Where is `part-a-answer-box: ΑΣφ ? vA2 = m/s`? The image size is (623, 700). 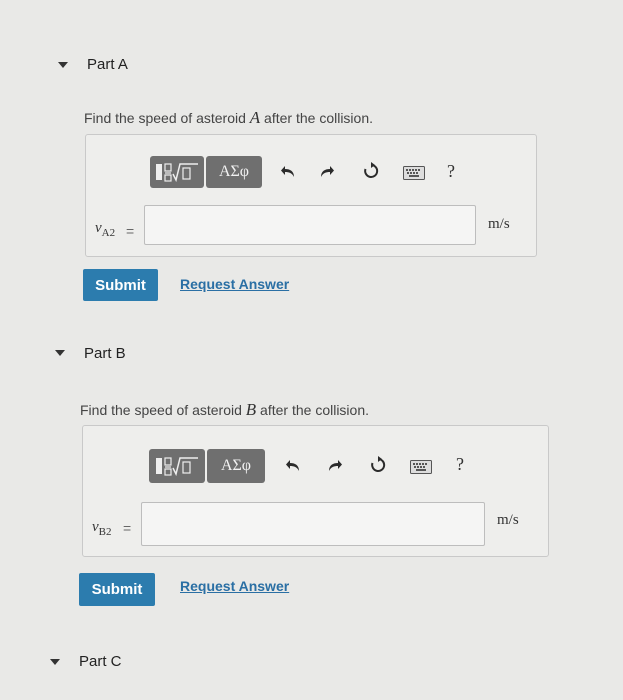
part-a-answer-box: ΑΣφ ? vA2 = m/s is located at coordinates (311, 195).